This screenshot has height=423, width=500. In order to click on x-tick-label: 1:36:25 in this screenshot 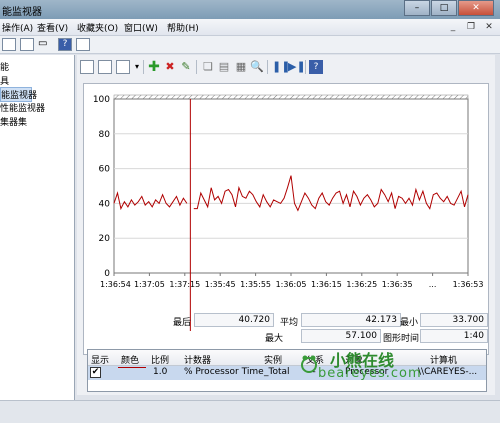, I will do `click(361, 284)`.